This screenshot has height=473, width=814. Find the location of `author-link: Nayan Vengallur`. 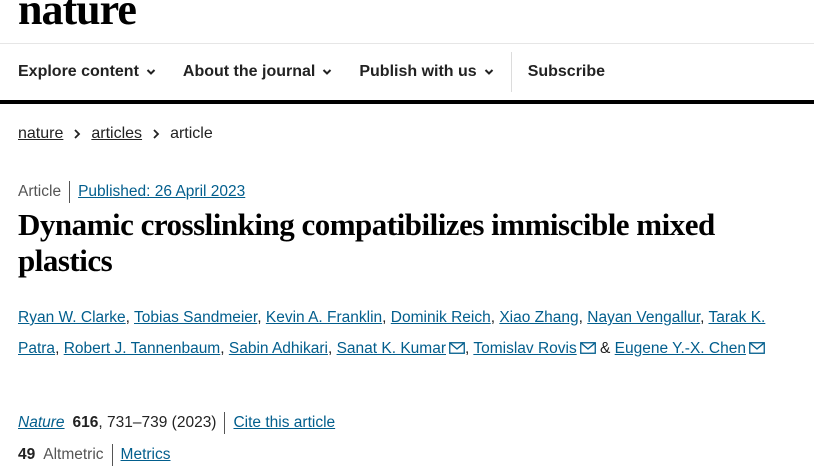

author-link: Nayan Vengallur is located at coordinates (643, 317).